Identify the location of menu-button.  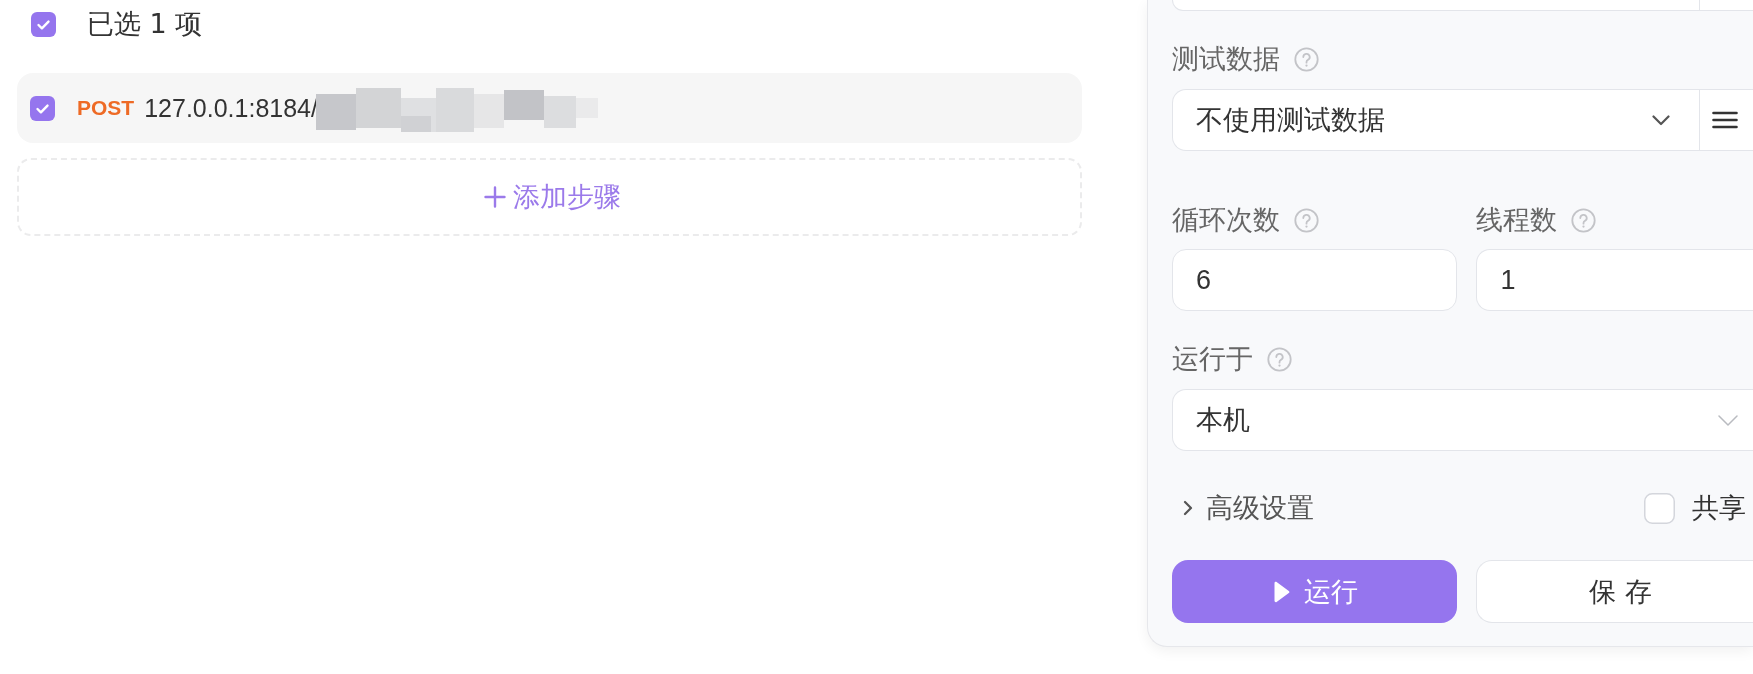
(1726, 120).